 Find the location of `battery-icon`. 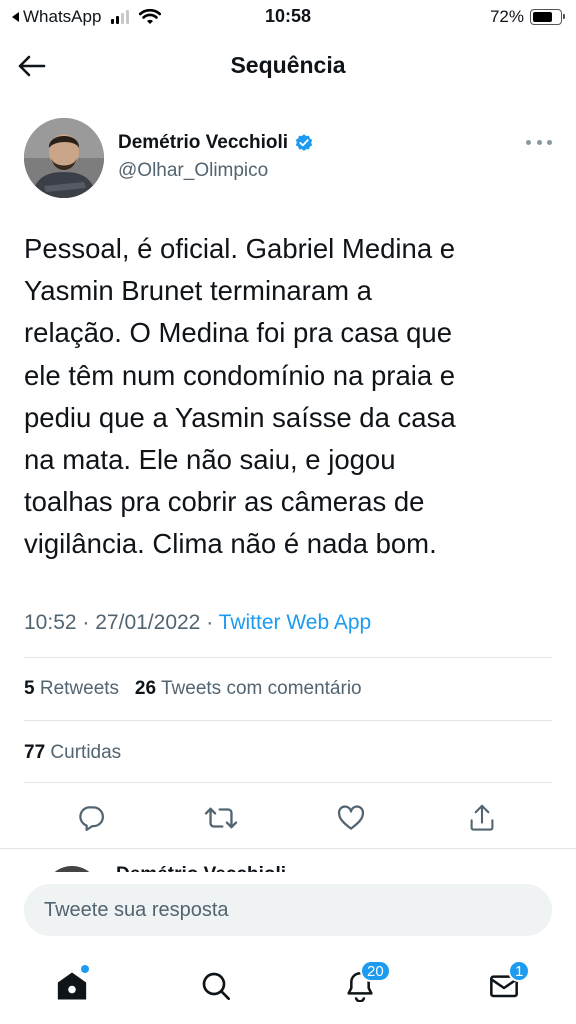

battery-icon is located at coordinates (547, 17).